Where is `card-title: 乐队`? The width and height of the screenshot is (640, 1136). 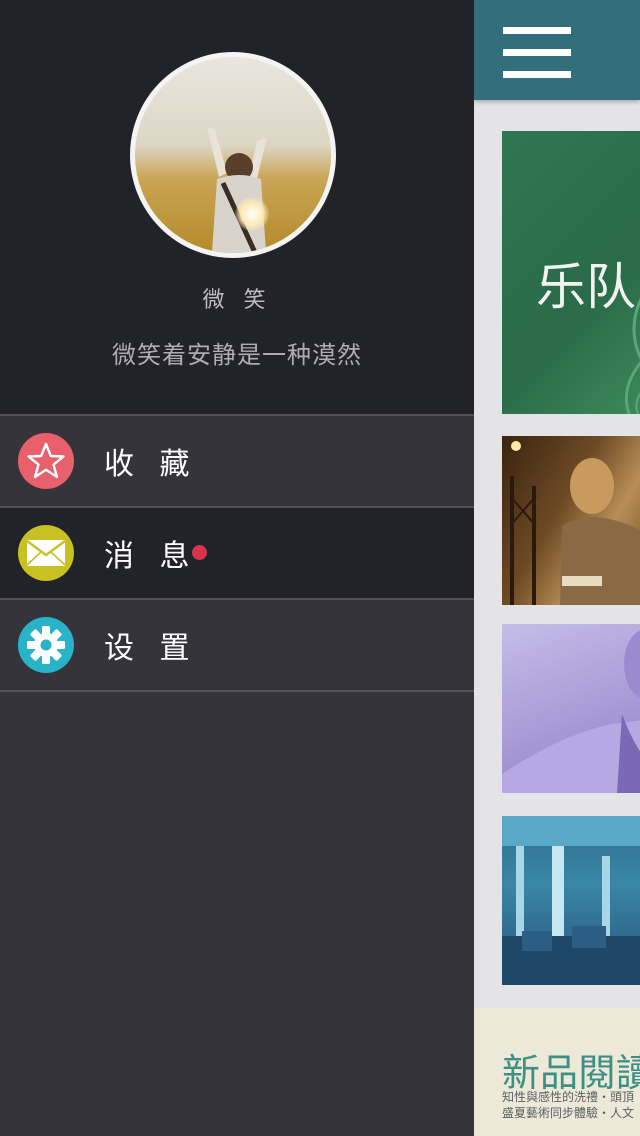
card-title: 乐队 is located at coordinates (586, 287).